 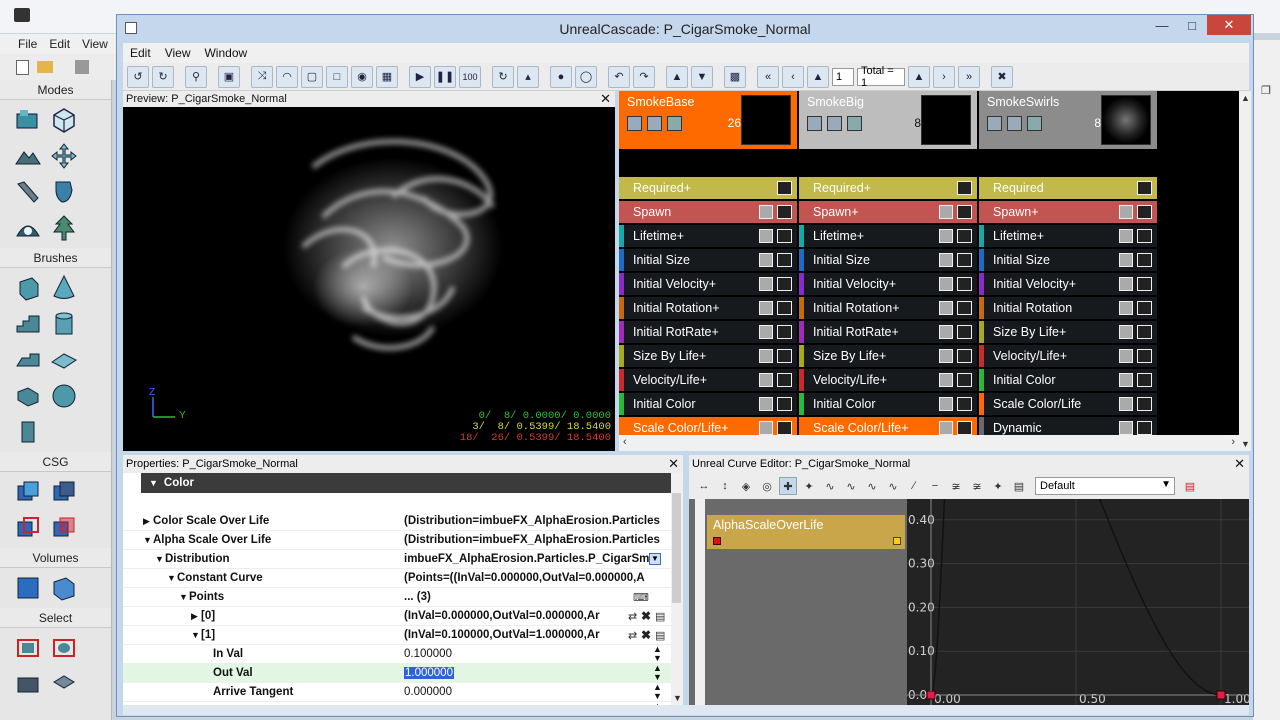 What do you see at coordinates (534, 635) in the screenshot?
I see `property-value: (InVal=0.100000,OutVal=1.000000,Ar` at bounding box center [534, 635].